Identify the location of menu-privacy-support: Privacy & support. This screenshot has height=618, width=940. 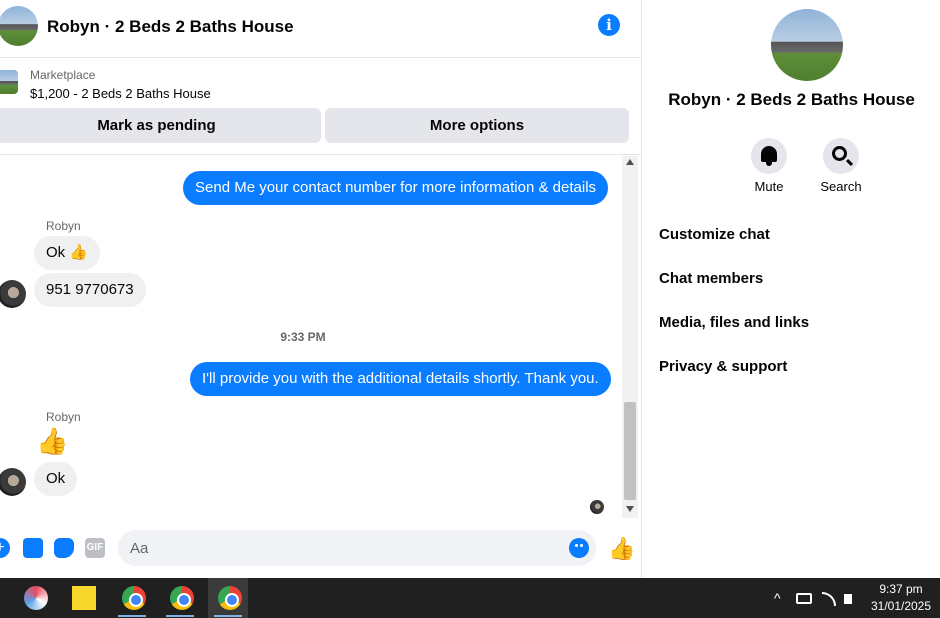
(723, 366).